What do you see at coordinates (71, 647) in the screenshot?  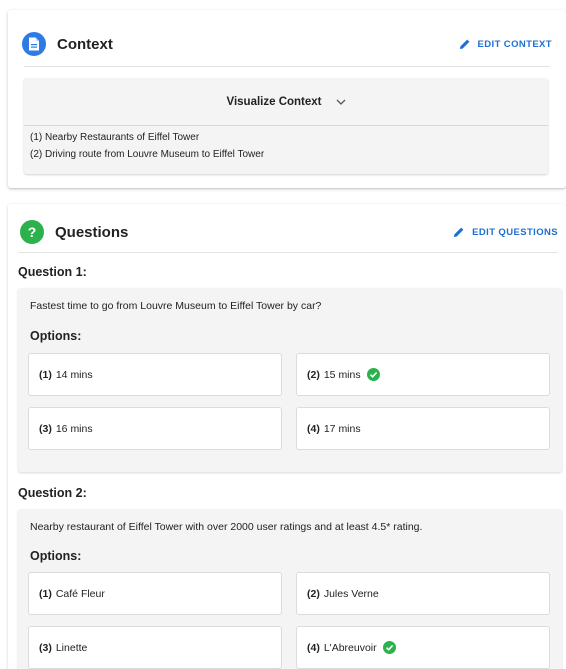 I see `option-text: Linette` at bounding box center [71, 647].